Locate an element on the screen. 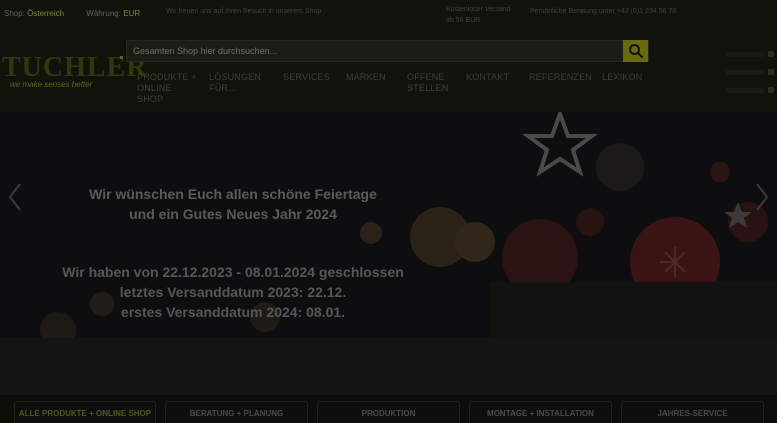 Image resolution: width=777 pixels, height=423 pixels. heart-icon is located at coordinates (771, 72).